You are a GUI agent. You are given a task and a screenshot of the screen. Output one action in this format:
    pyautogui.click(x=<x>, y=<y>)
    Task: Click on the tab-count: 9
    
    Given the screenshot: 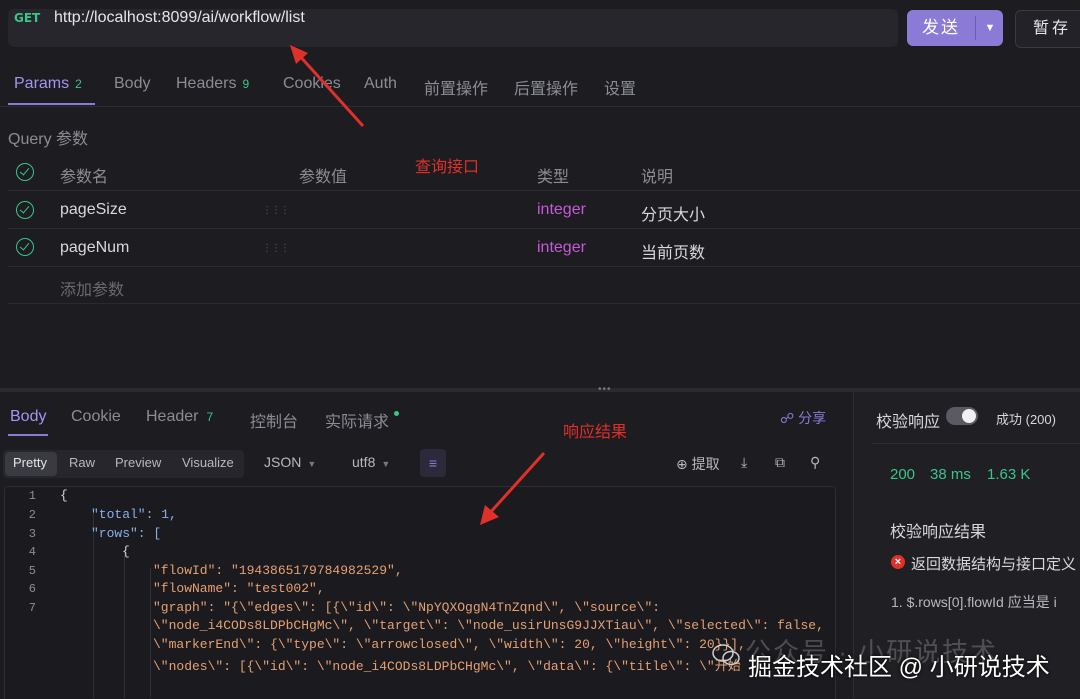 What is the action you would take?
    pyautogui.click(x=246, y=84)
    